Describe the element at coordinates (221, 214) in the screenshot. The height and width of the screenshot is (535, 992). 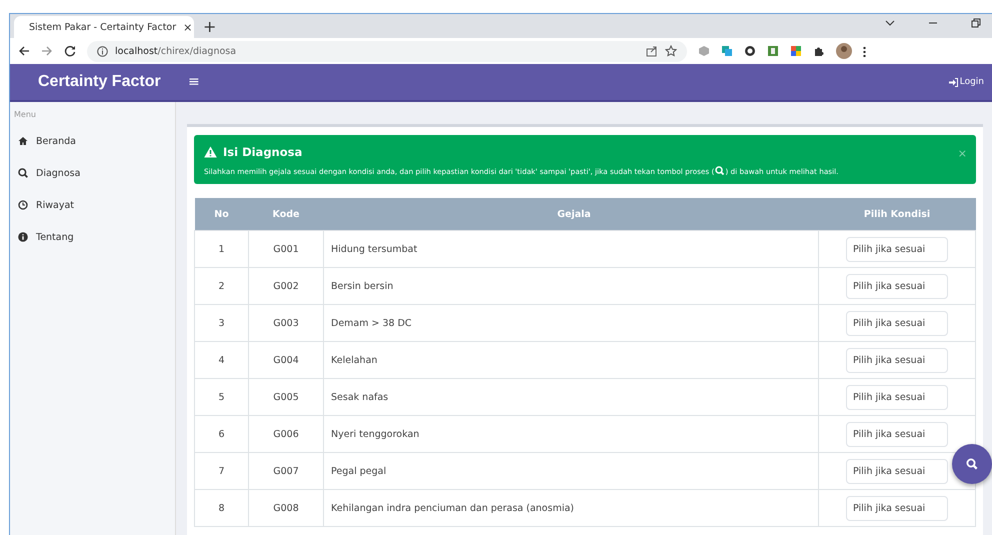
I see `column-header: No` at that location.